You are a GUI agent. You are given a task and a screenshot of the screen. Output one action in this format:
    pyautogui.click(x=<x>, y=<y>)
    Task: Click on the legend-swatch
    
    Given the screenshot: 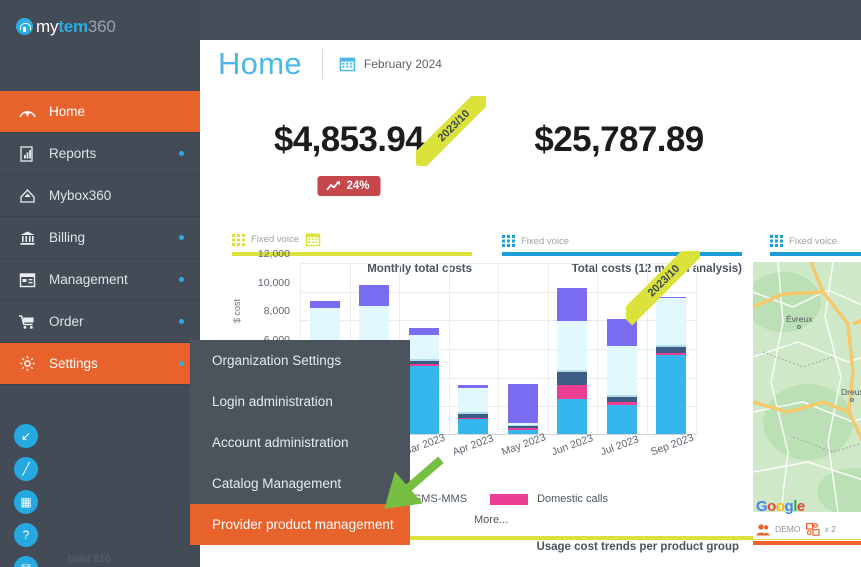 What is the action you would take?
    pyautogui.click(x=509, y=499)
    